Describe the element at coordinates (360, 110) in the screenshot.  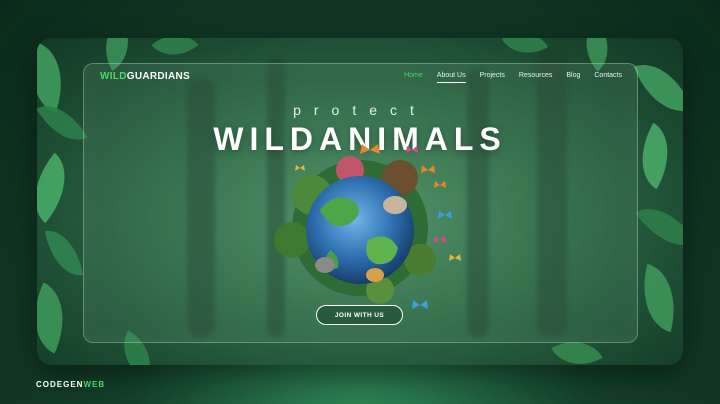
I see `hero-tagline: protect` at that location.